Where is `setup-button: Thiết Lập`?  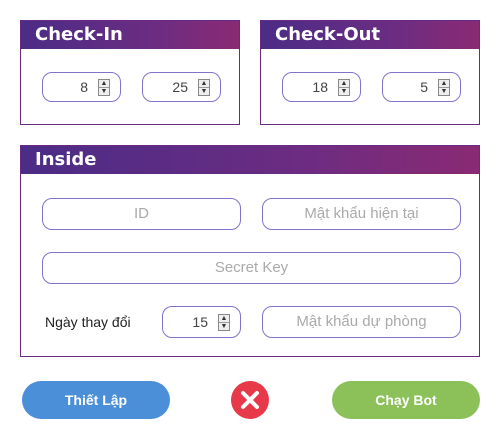
setup-button: Thiết Lập is located at coordinates (96, 400).